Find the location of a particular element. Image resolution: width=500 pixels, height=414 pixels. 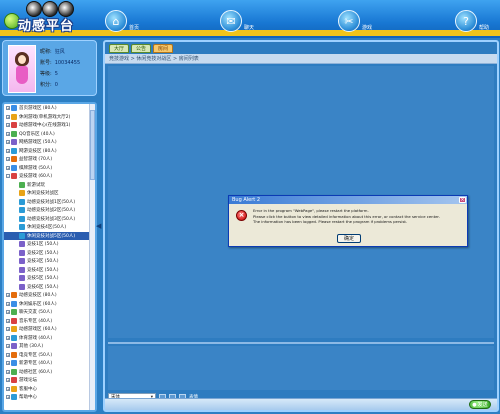

tree-item: 休闲竞技4区(50人) is located at coordinates (49, 227).